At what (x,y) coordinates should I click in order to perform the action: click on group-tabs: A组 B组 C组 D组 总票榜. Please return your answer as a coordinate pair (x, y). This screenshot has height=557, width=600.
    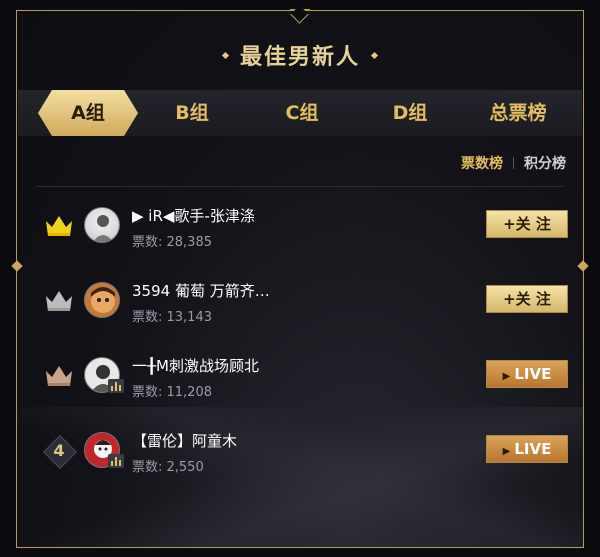
    Looking at the image, I should click on (300, 113).